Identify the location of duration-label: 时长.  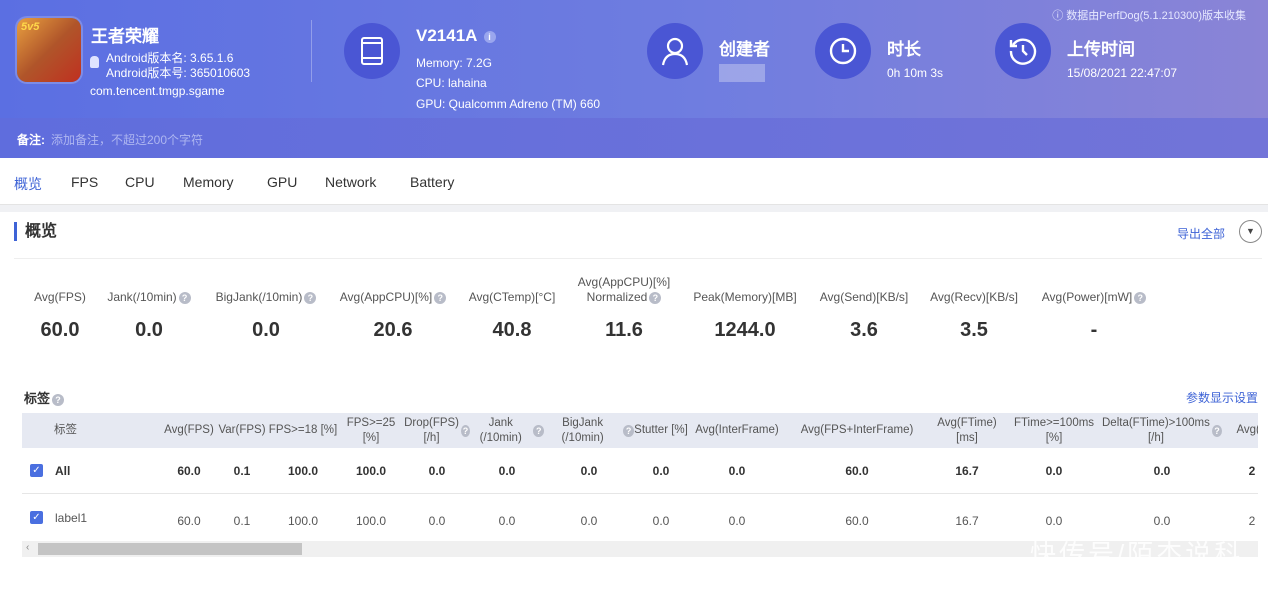
(904, 49).